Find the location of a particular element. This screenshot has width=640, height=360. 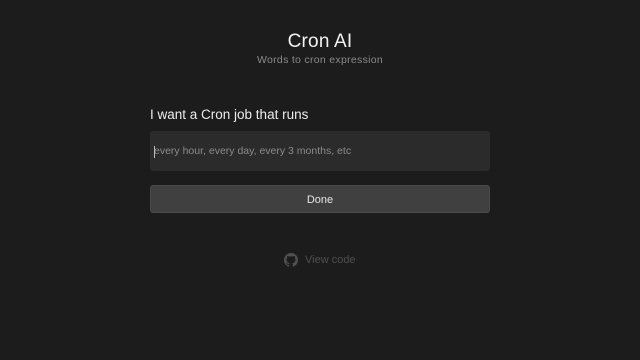

github-icon is located at coordinates (291, 260).